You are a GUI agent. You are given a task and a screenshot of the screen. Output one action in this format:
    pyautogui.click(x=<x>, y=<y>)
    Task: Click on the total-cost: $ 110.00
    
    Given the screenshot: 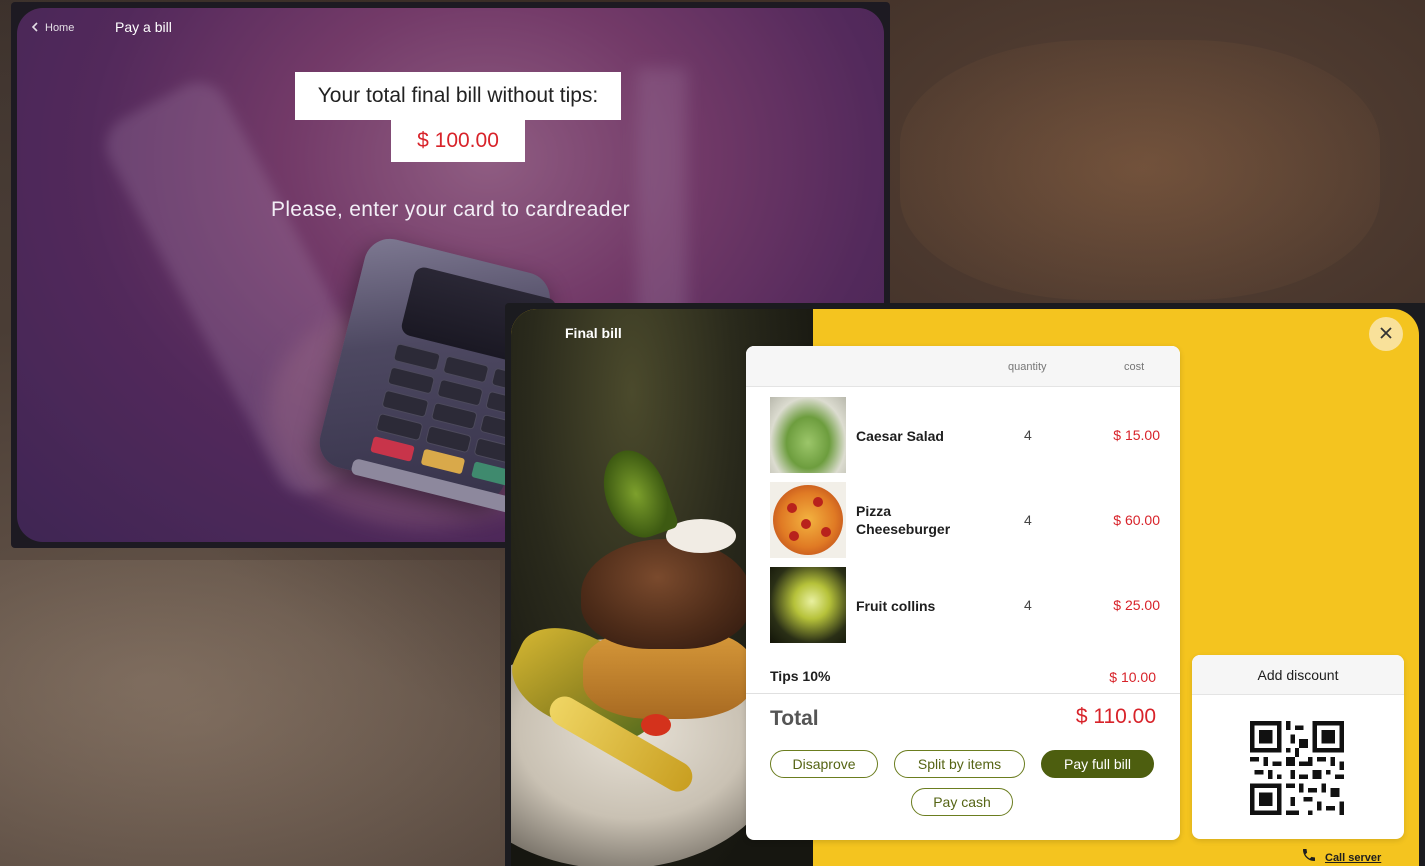 What is the action you would take?
    pyautogui.click(x=1115, y=716)
    